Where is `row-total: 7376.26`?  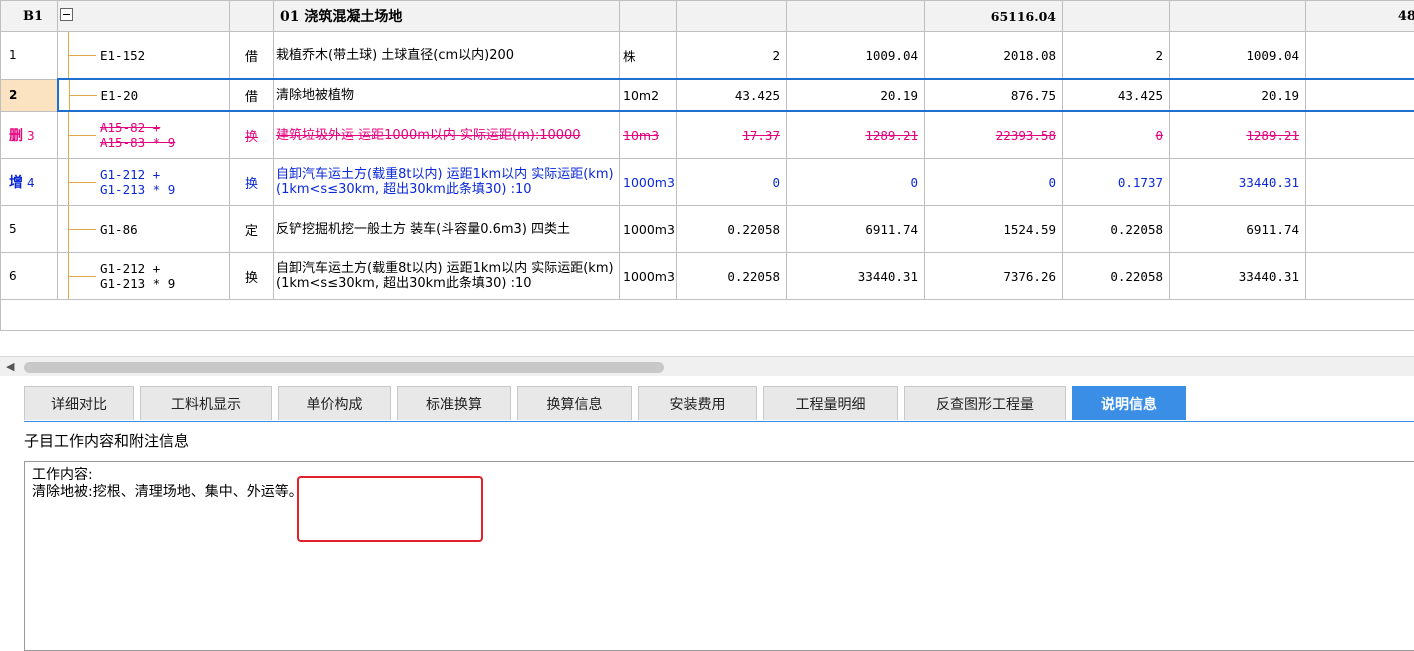 row-total: 7376.26 is located at coordinates (994, 276).